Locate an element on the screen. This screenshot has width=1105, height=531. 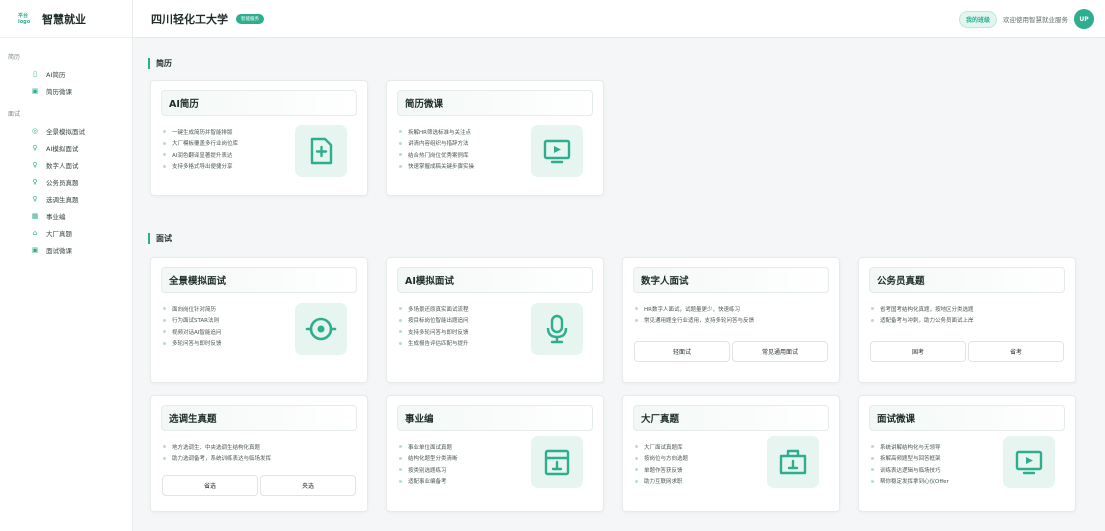
central-select-button: 央选 is located at coordinates (308, 485).